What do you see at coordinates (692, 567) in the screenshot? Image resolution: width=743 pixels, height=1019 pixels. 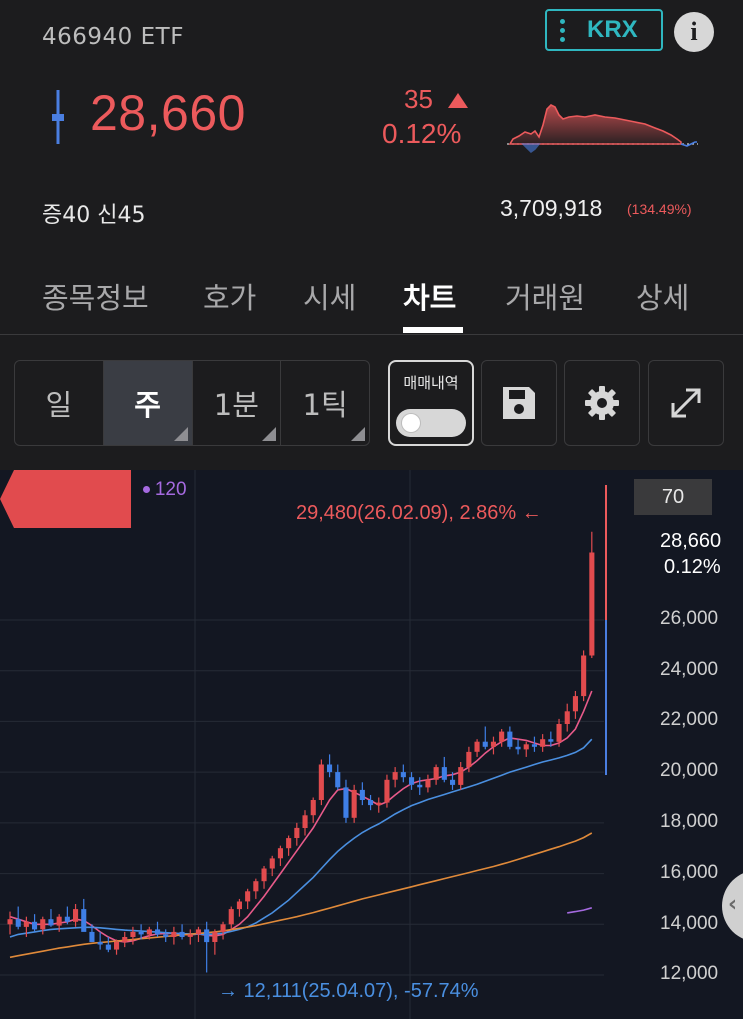 I see `current-pct-label: 0.12%` at bounding box center [692, 567].